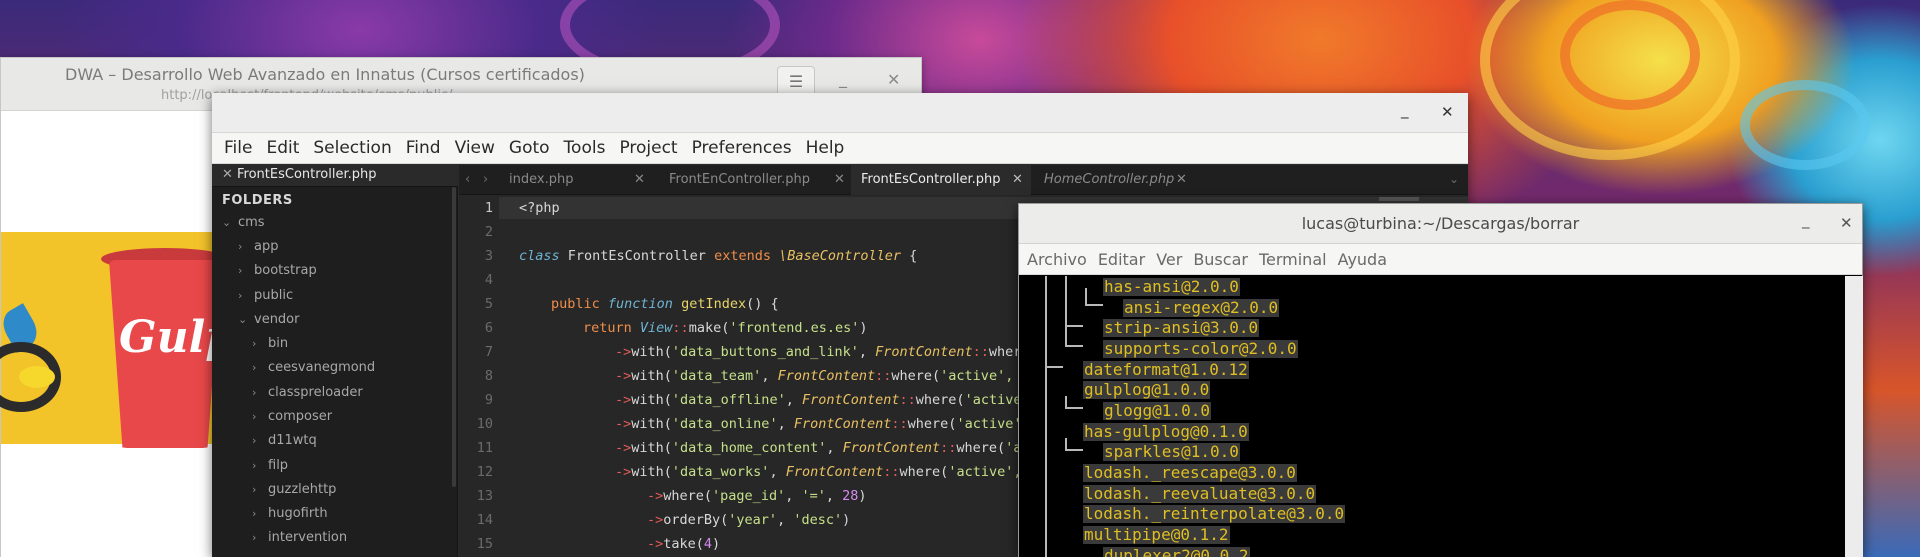 This screenshot has height=557, width=1920. I want to click on tab-frontescontroller: FrontEsController.php, so click(941, 180).